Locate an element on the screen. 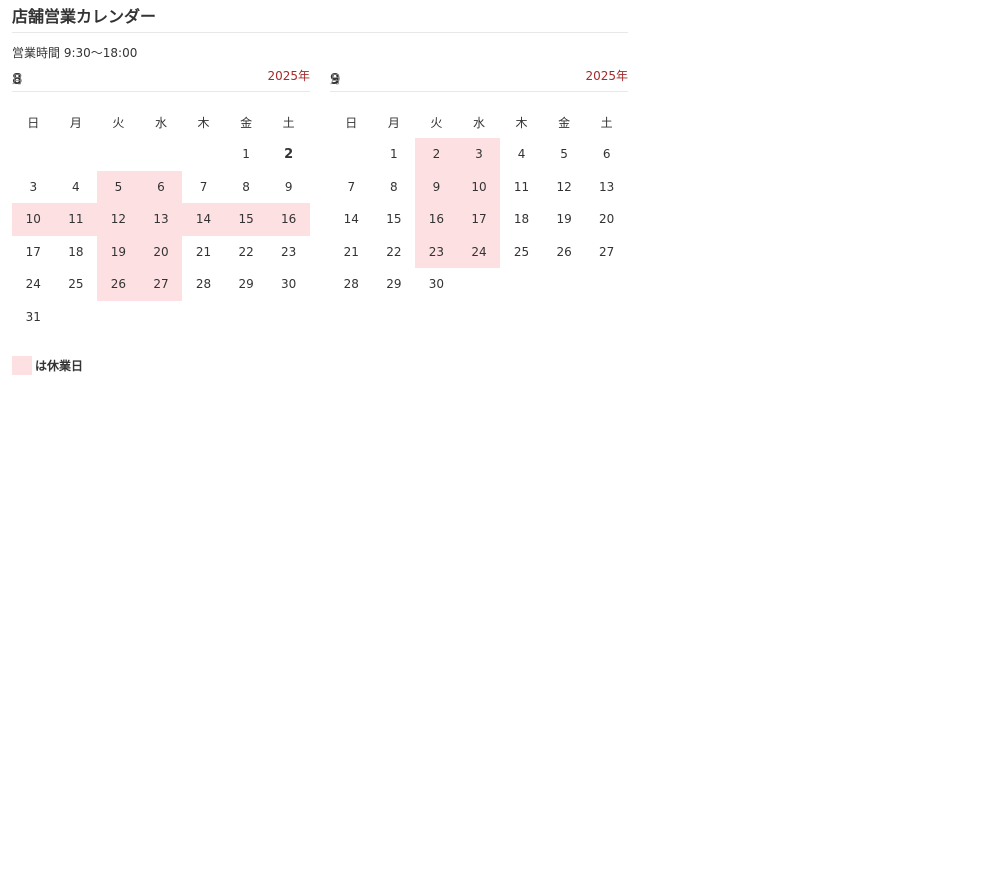 This screenshot has width=985, height=893. legend: は休業日 is located at coordinates (47, 365).